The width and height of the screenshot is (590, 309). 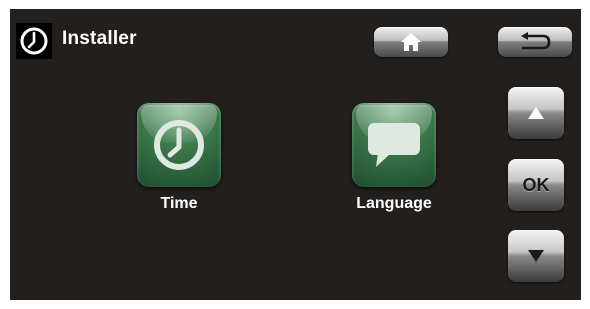 I want to click on speech-bubble-icon, so click(x=394, y=145).